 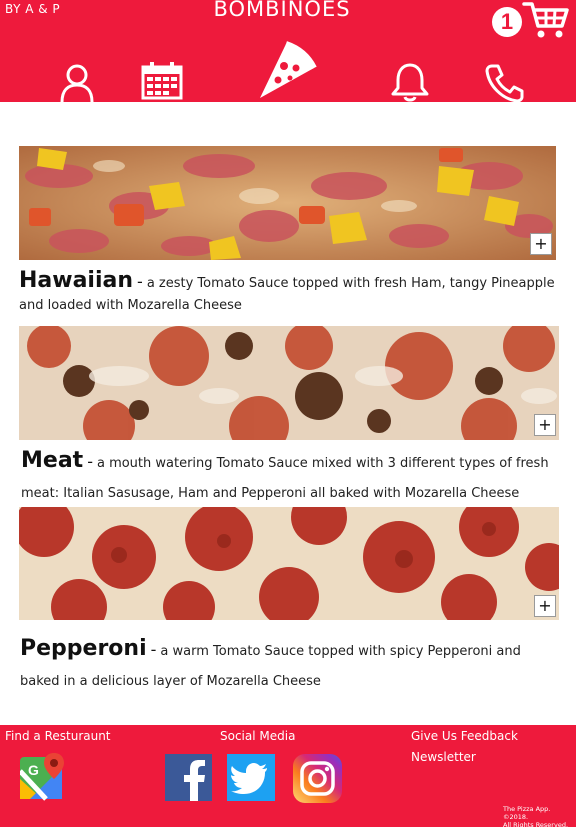 What do you see at coordinates (527, 813) in the screenshot?
I see `copyright-line: The Pizza App. ©2018.` at bounding box center [527, 813].